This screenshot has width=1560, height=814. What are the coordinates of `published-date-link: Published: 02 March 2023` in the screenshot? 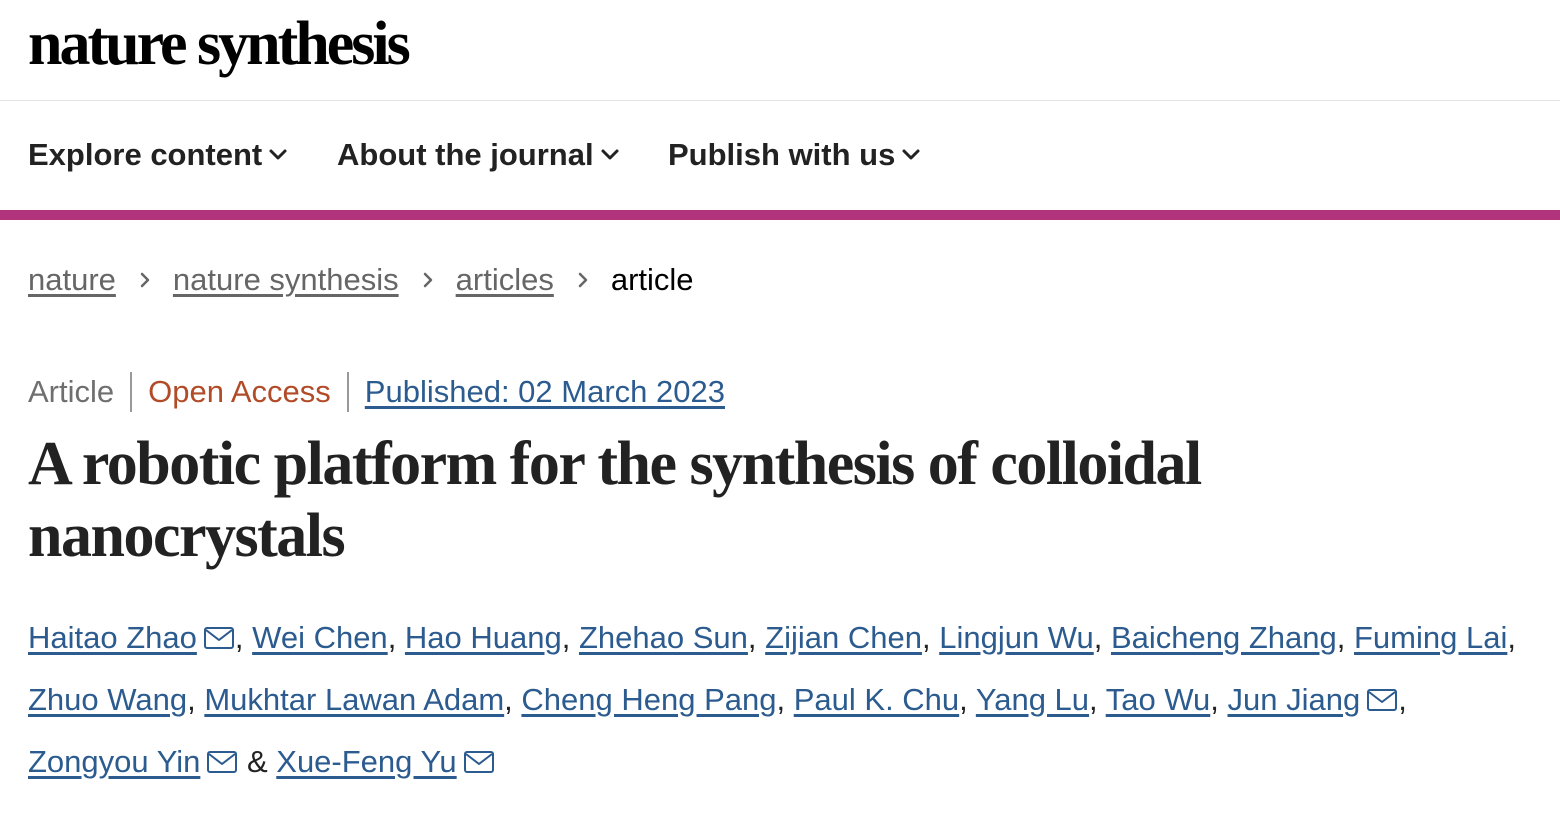 It's located at (545, 392).